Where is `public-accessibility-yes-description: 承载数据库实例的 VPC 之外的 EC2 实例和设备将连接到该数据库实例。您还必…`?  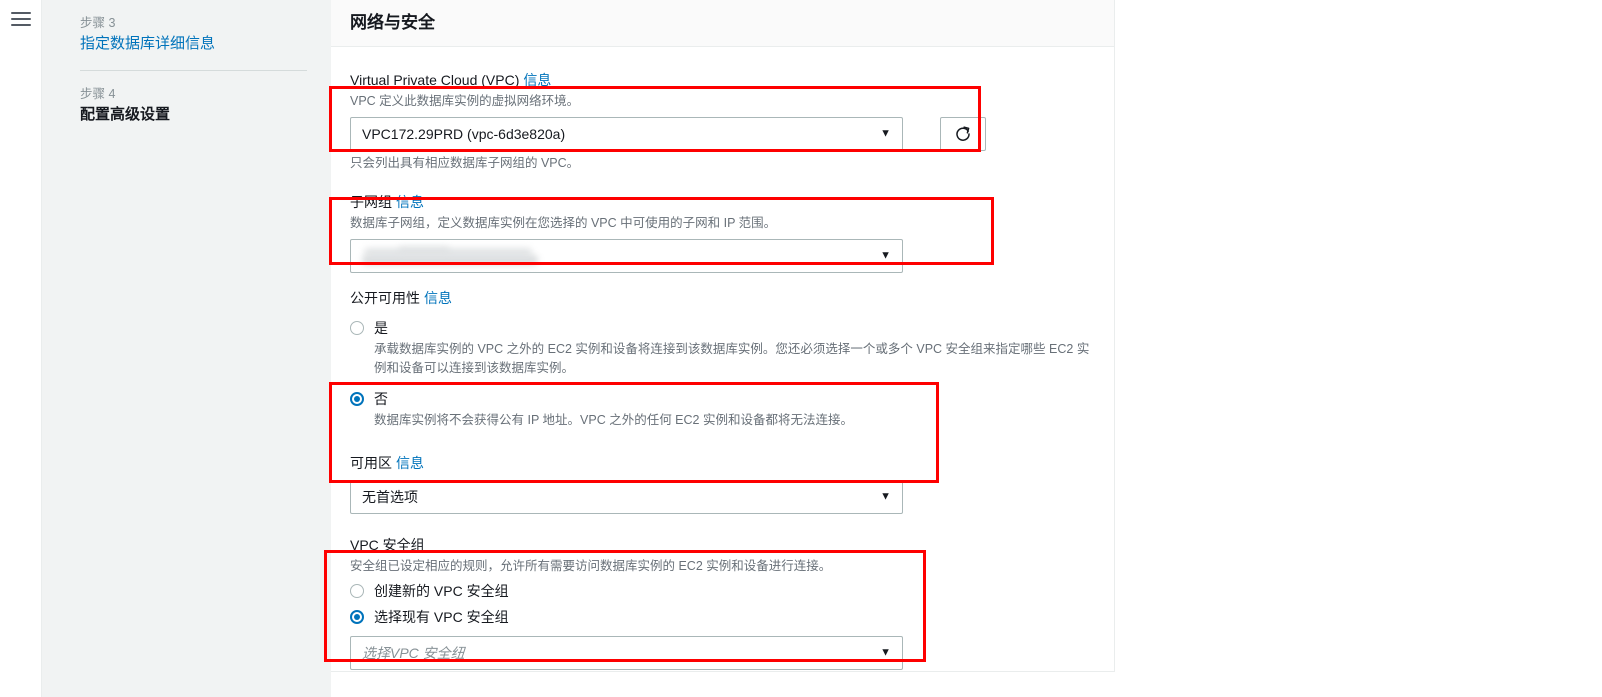
public-accessibility-yes-description: 承载数据库实例的 VPC 之外的 EC2 实例和设备将连接到该数据库实例。您还必… is located at coordinates (732, 358).